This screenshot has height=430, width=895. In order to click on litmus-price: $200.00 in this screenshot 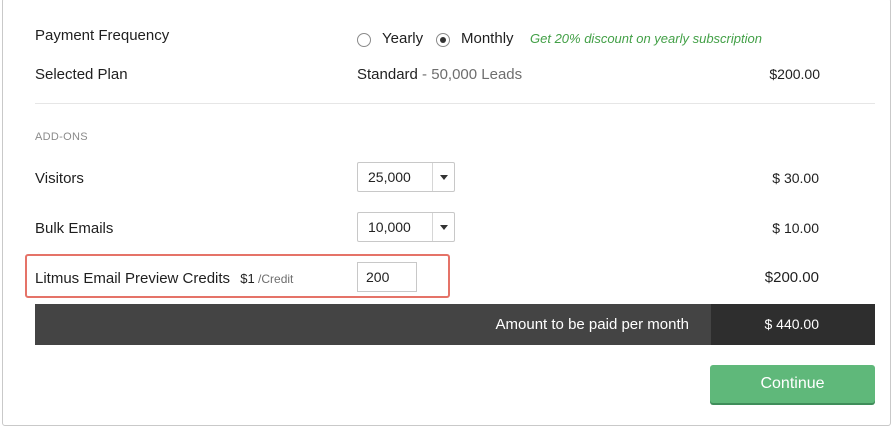, I will do `click(791, 277)`.